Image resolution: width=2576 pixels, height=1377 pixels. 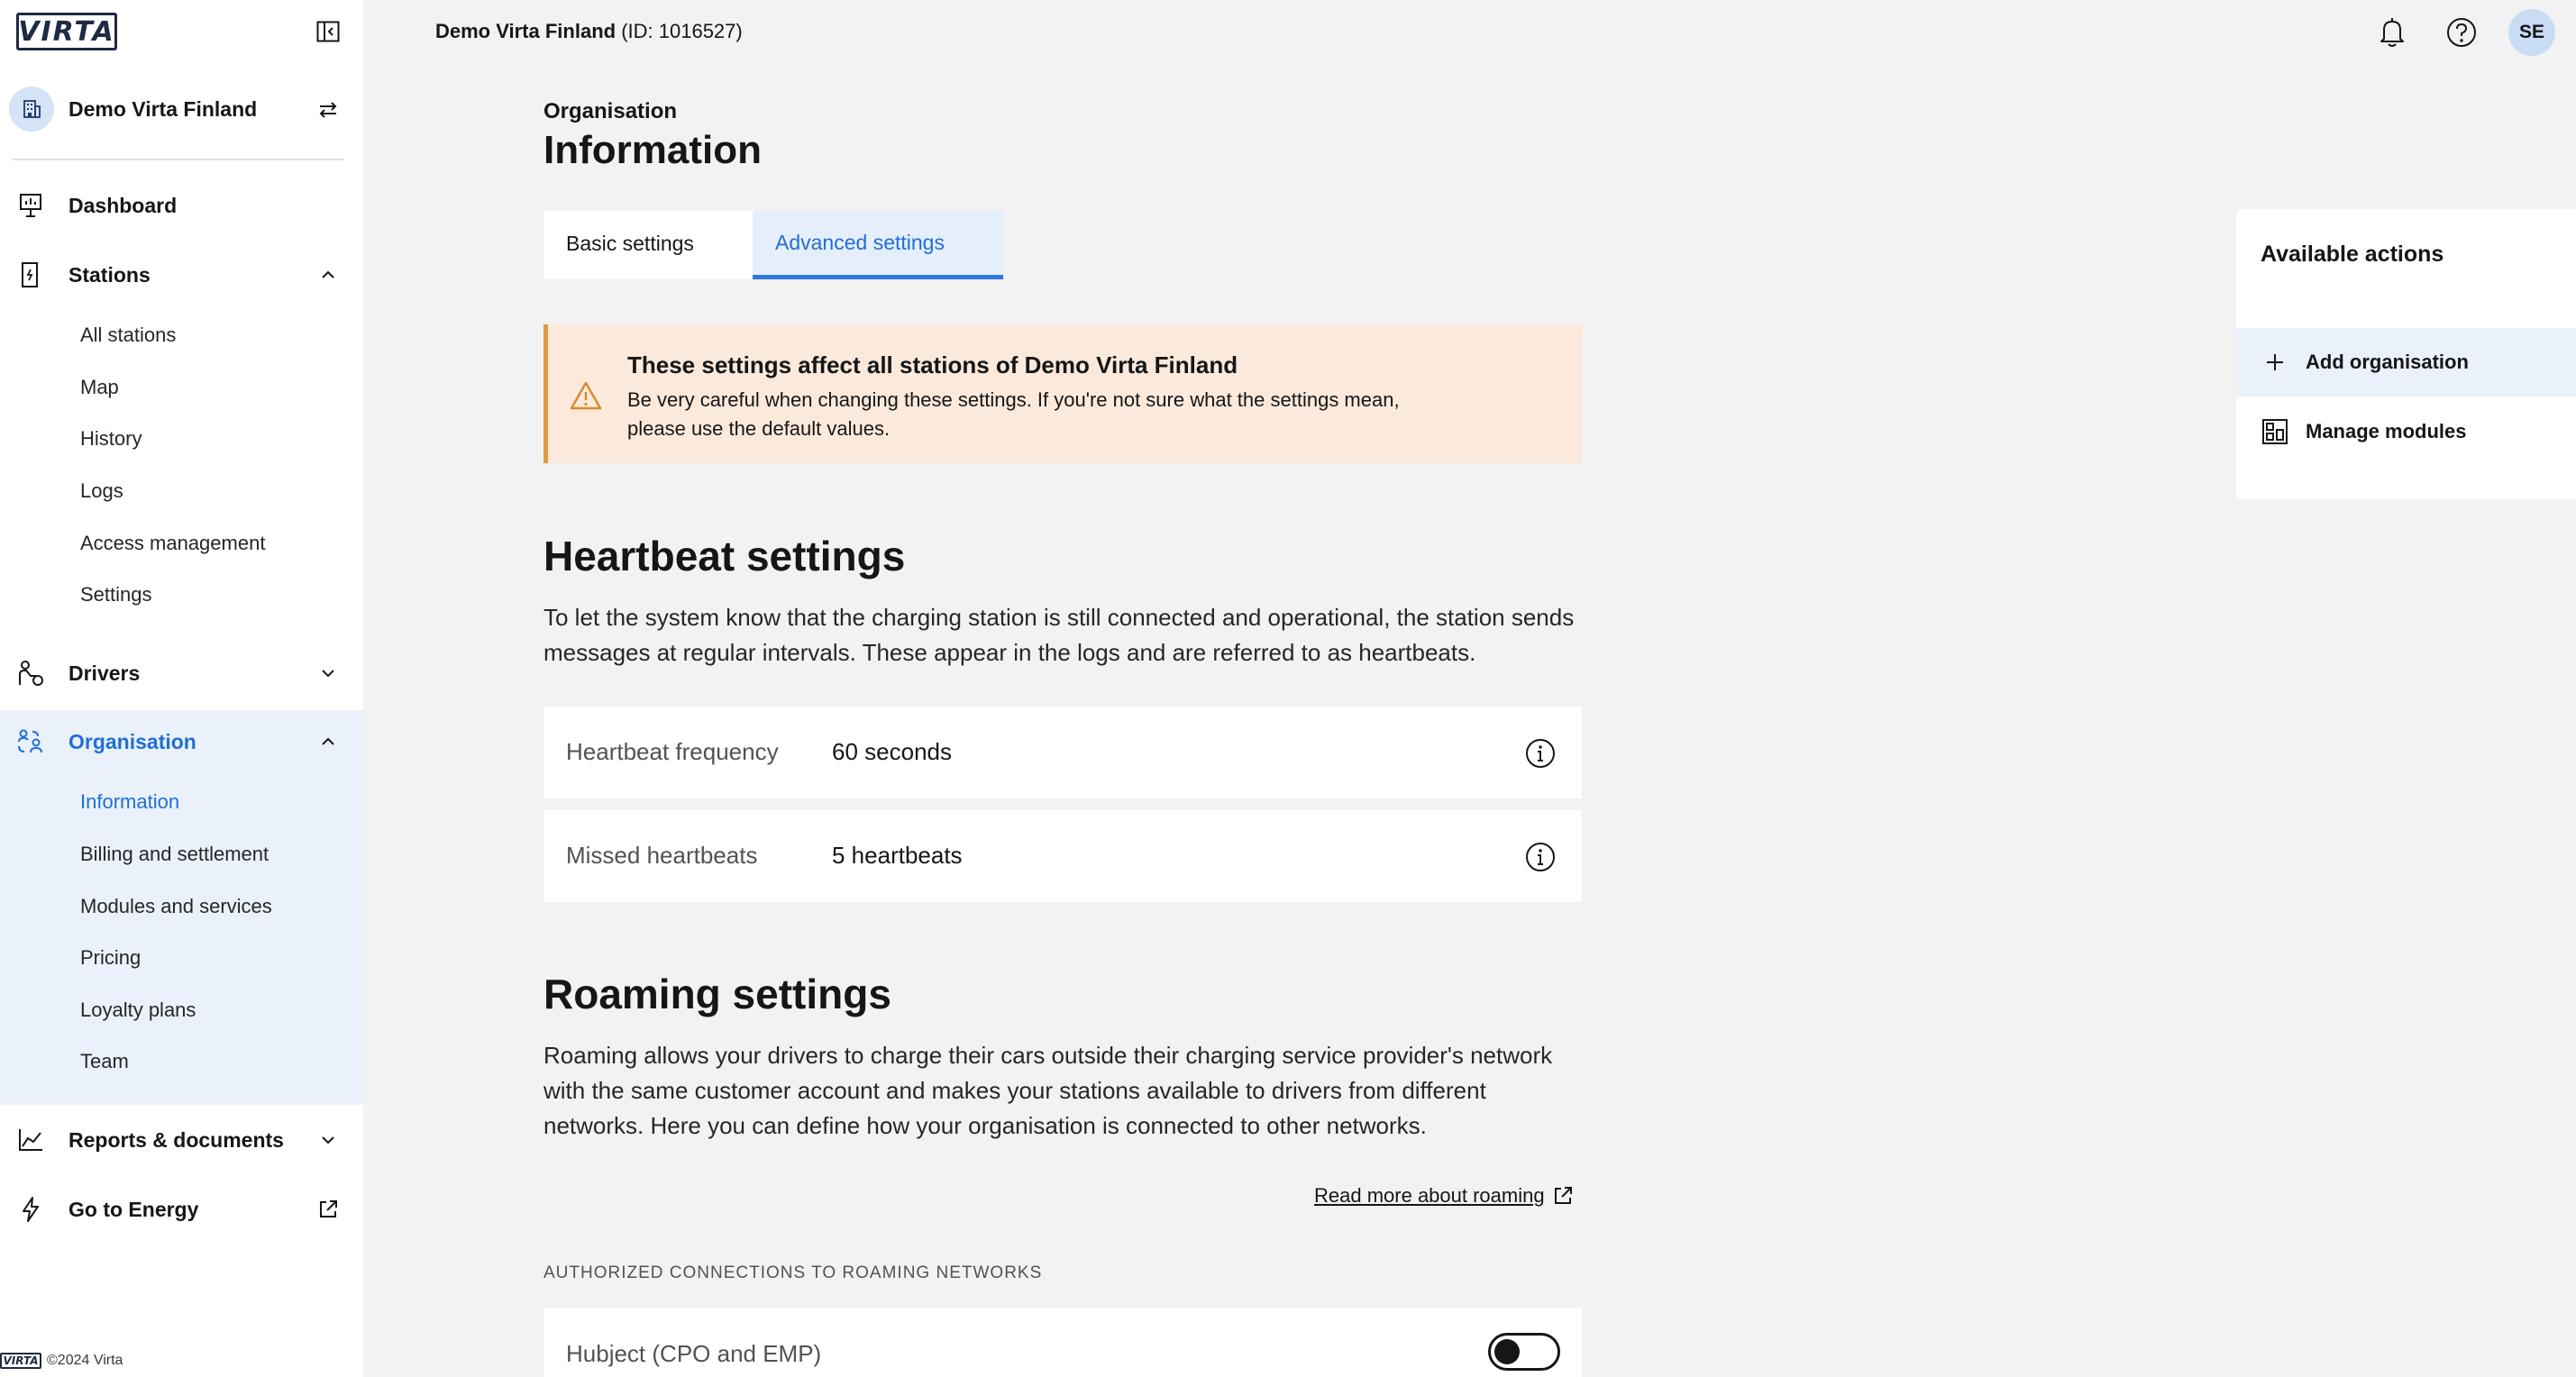 What do you see at coordinates (2275, 362) in the screenshot?
I see `plus-icon` at bounding box center [2275, 362].